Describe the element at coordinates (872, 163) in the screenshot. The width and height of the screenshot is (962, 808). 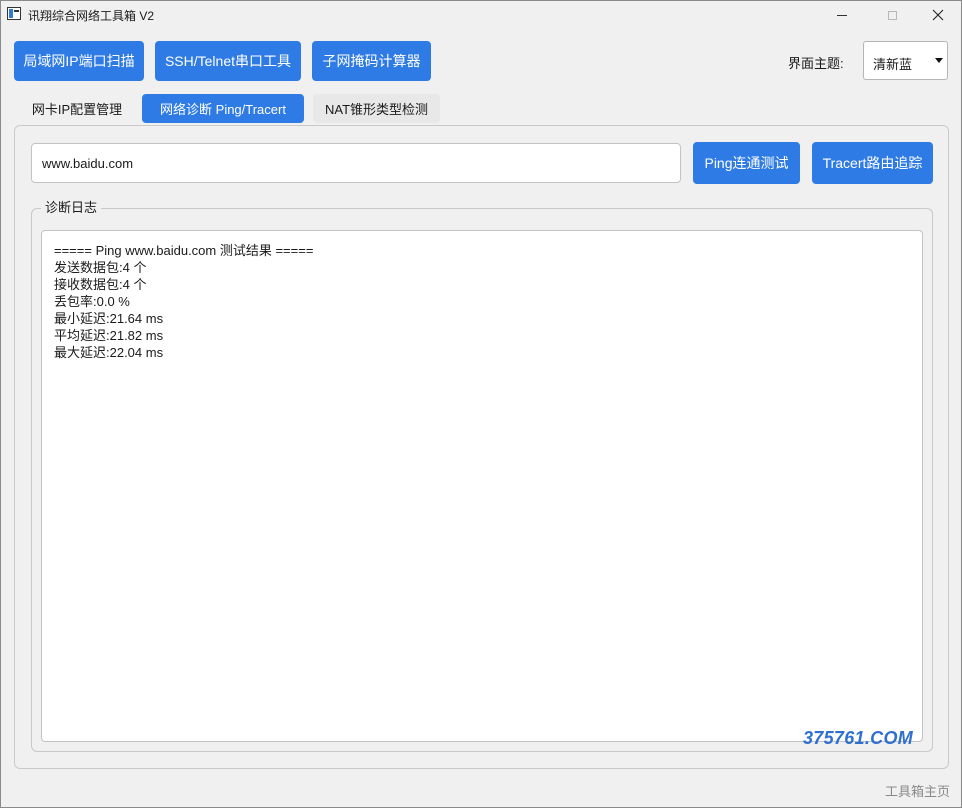
I see `tracert-button: Tracert路由追踪` at that location.